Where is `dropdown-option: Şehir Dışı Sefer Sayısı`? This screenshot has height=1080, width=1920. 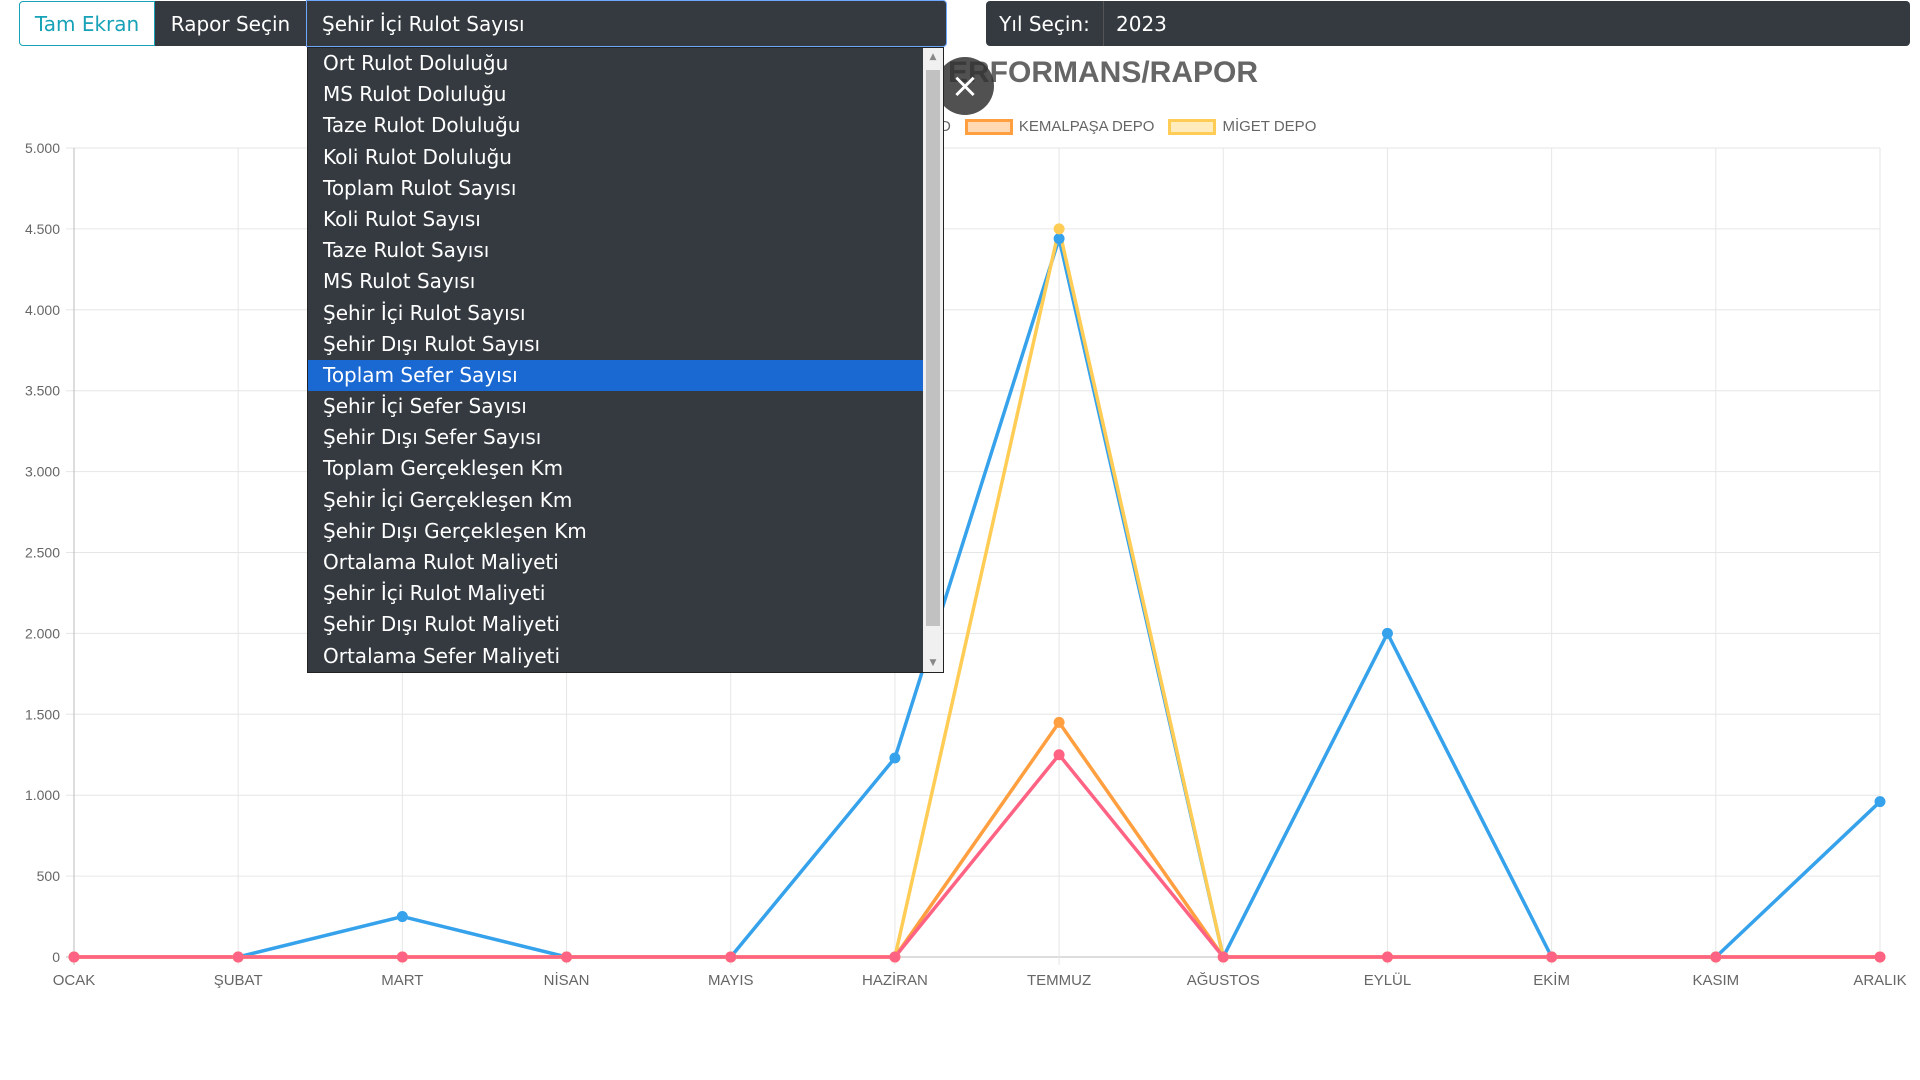
dropdown-option: Şehir Dışı Sefer Sayısı is located at coordinates (616, 437).